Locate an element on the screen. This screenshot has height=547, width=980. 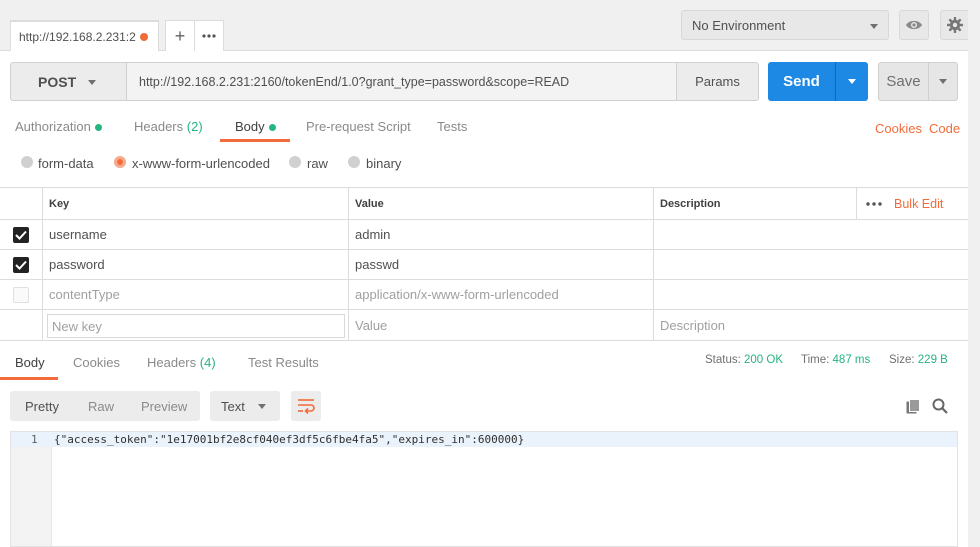
format-raw: Raw is located at coordinates (101, 406).